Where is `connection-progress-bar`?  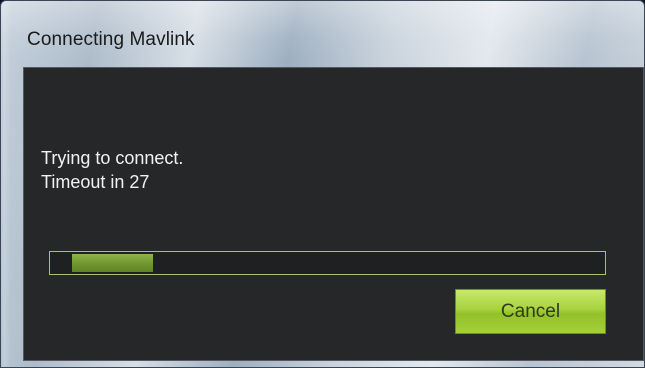 connection-progress-bar is located at coordinates (327, 263).